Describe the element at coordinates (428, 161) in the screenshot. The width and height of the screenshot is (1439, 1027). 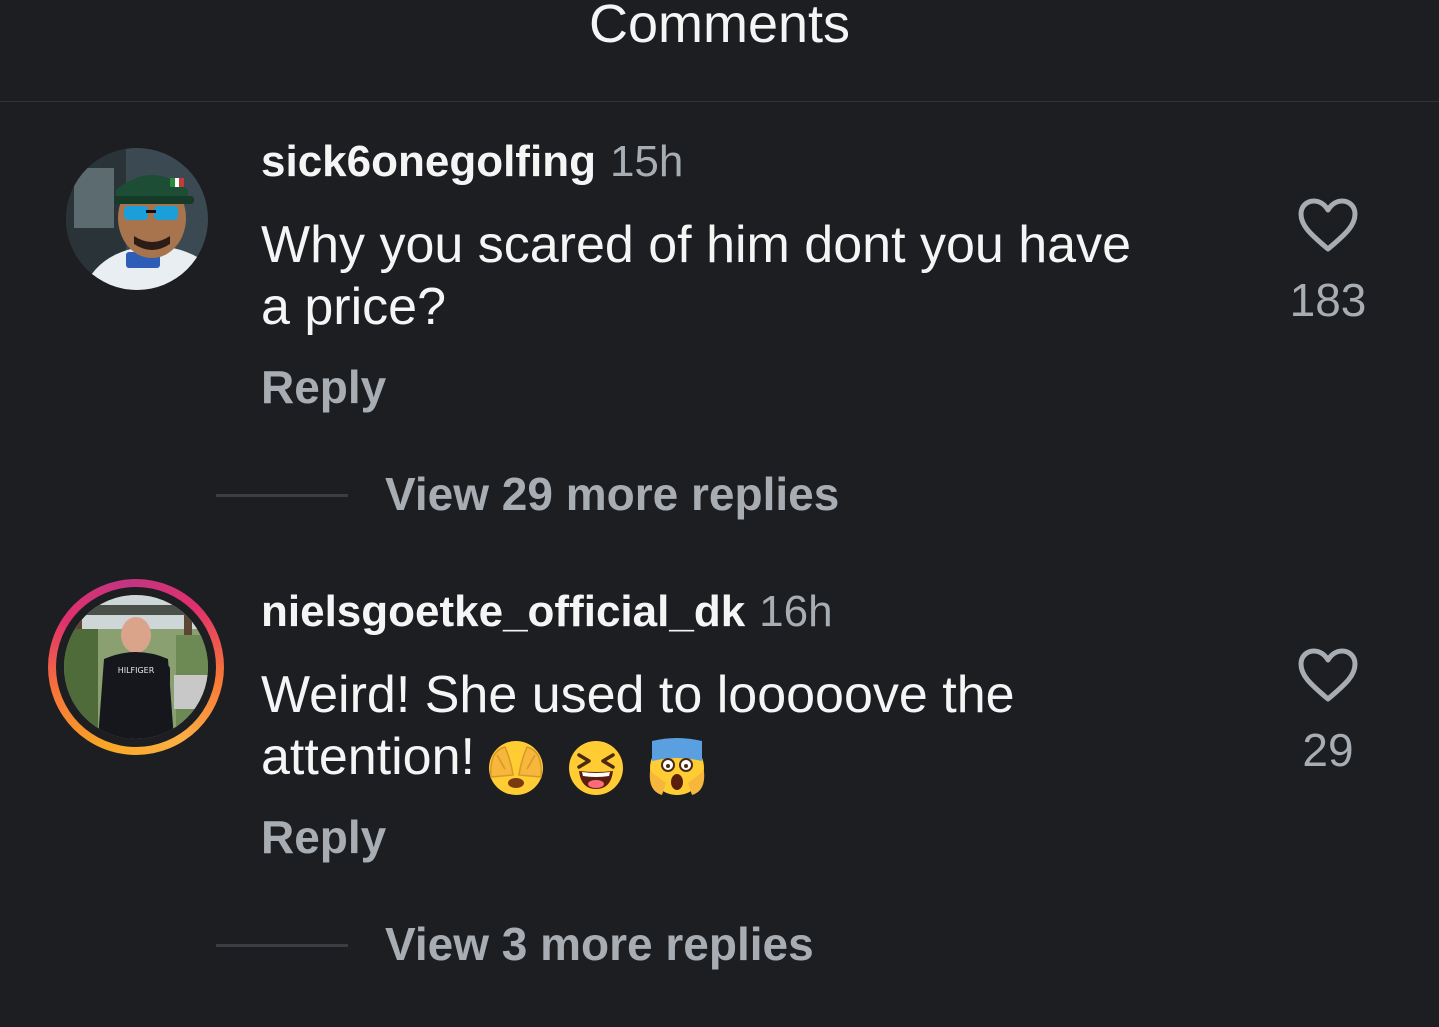
I see `comment-username: sick6onegolfing` at that location.